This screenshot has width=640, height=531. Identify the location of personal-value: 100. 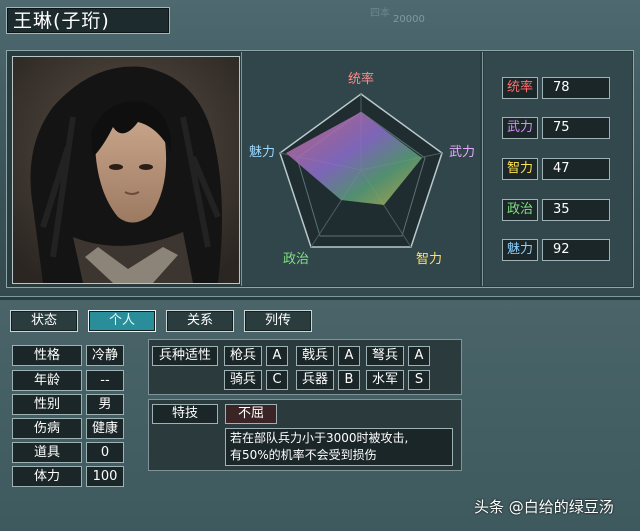
(105, 476).